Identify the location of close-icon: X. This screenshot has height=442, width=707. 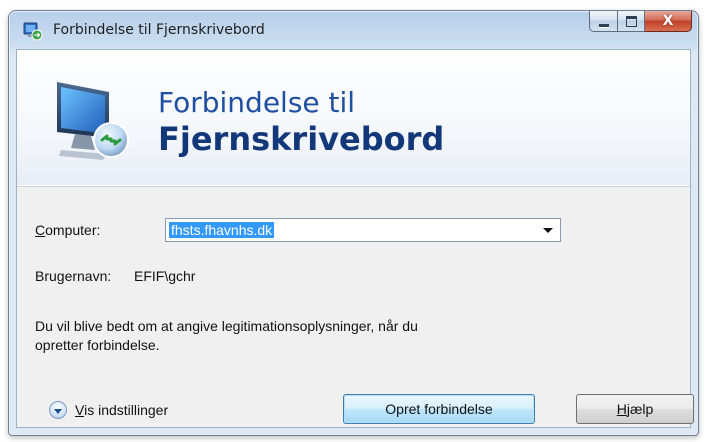
(668, 21).